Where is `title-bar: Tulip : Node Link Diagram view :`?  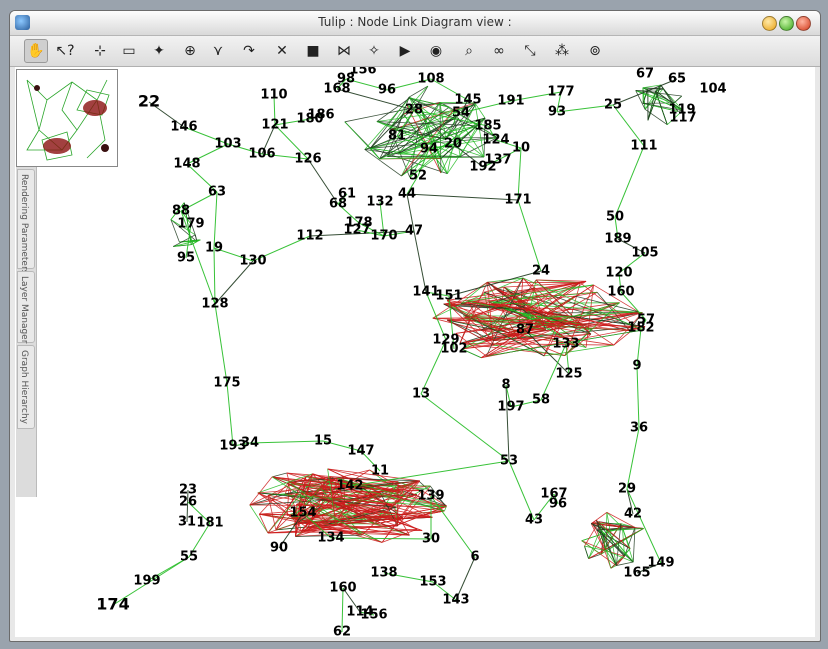 title-bar: Tulip : Node Link Diagram view : is located at coordinates (415, 23).